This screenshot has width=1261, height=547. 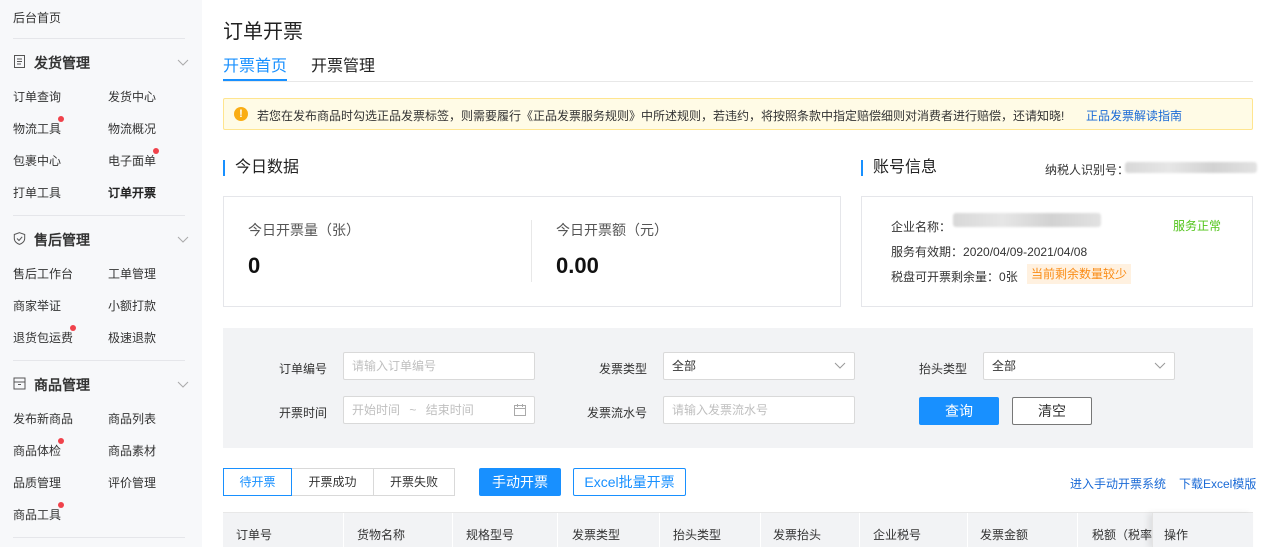 I want to click on serial-no-input: 请输入发票流水号, so click(x=759, y=410).